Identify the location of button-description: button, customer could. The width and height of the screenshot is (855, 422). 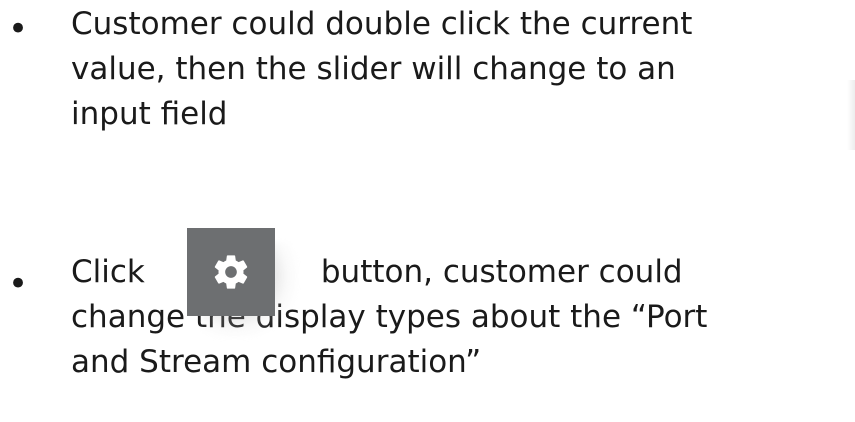
(501, 272).